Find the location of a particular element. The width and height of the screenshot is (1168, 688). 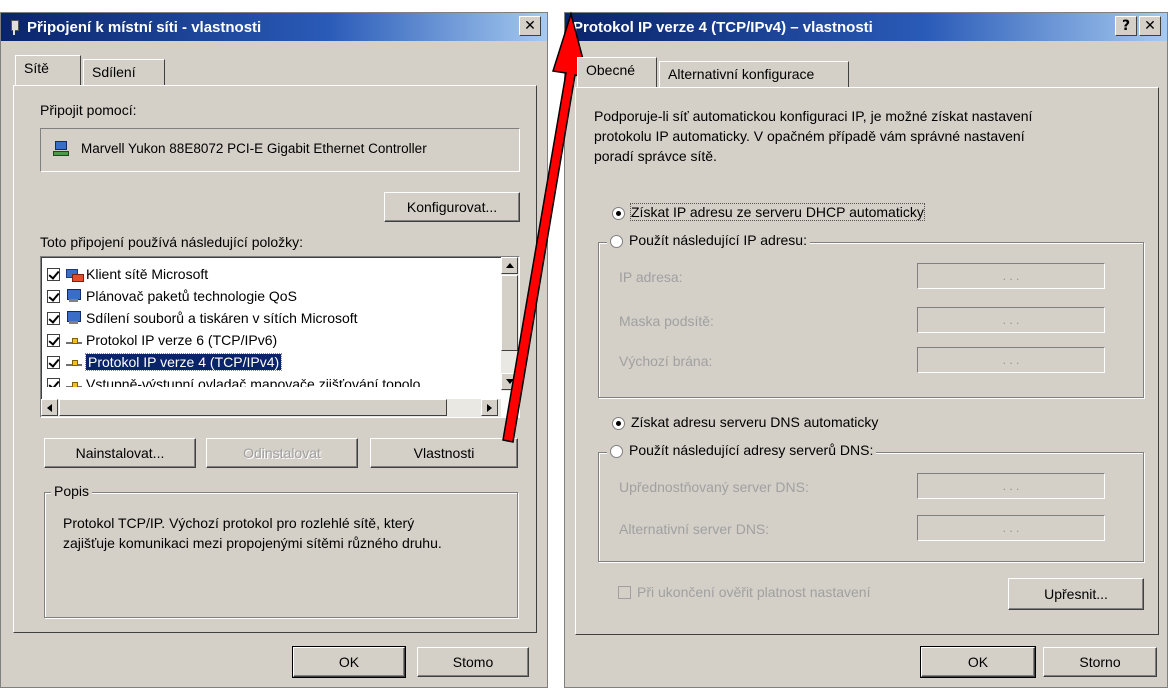

arrow-right-icon is located at coordinates (489, 407).